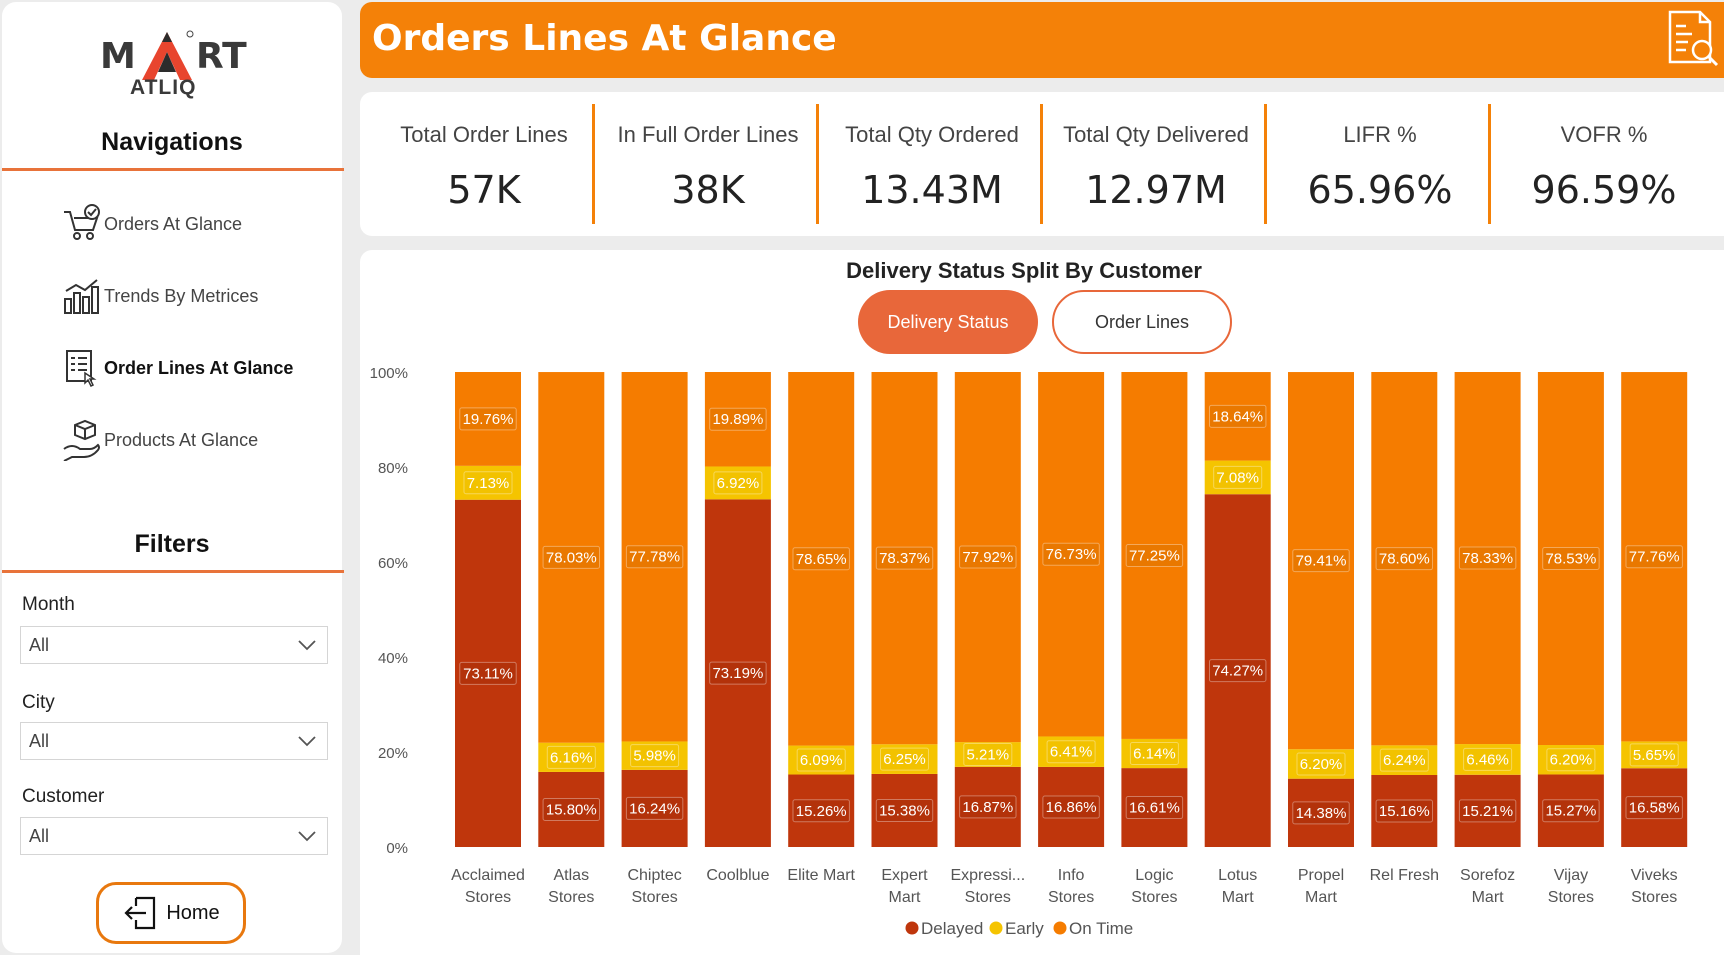  Describe the element at coordinates (172, 544) in the screenshot. I see `filters-heading: Filters` at that location.